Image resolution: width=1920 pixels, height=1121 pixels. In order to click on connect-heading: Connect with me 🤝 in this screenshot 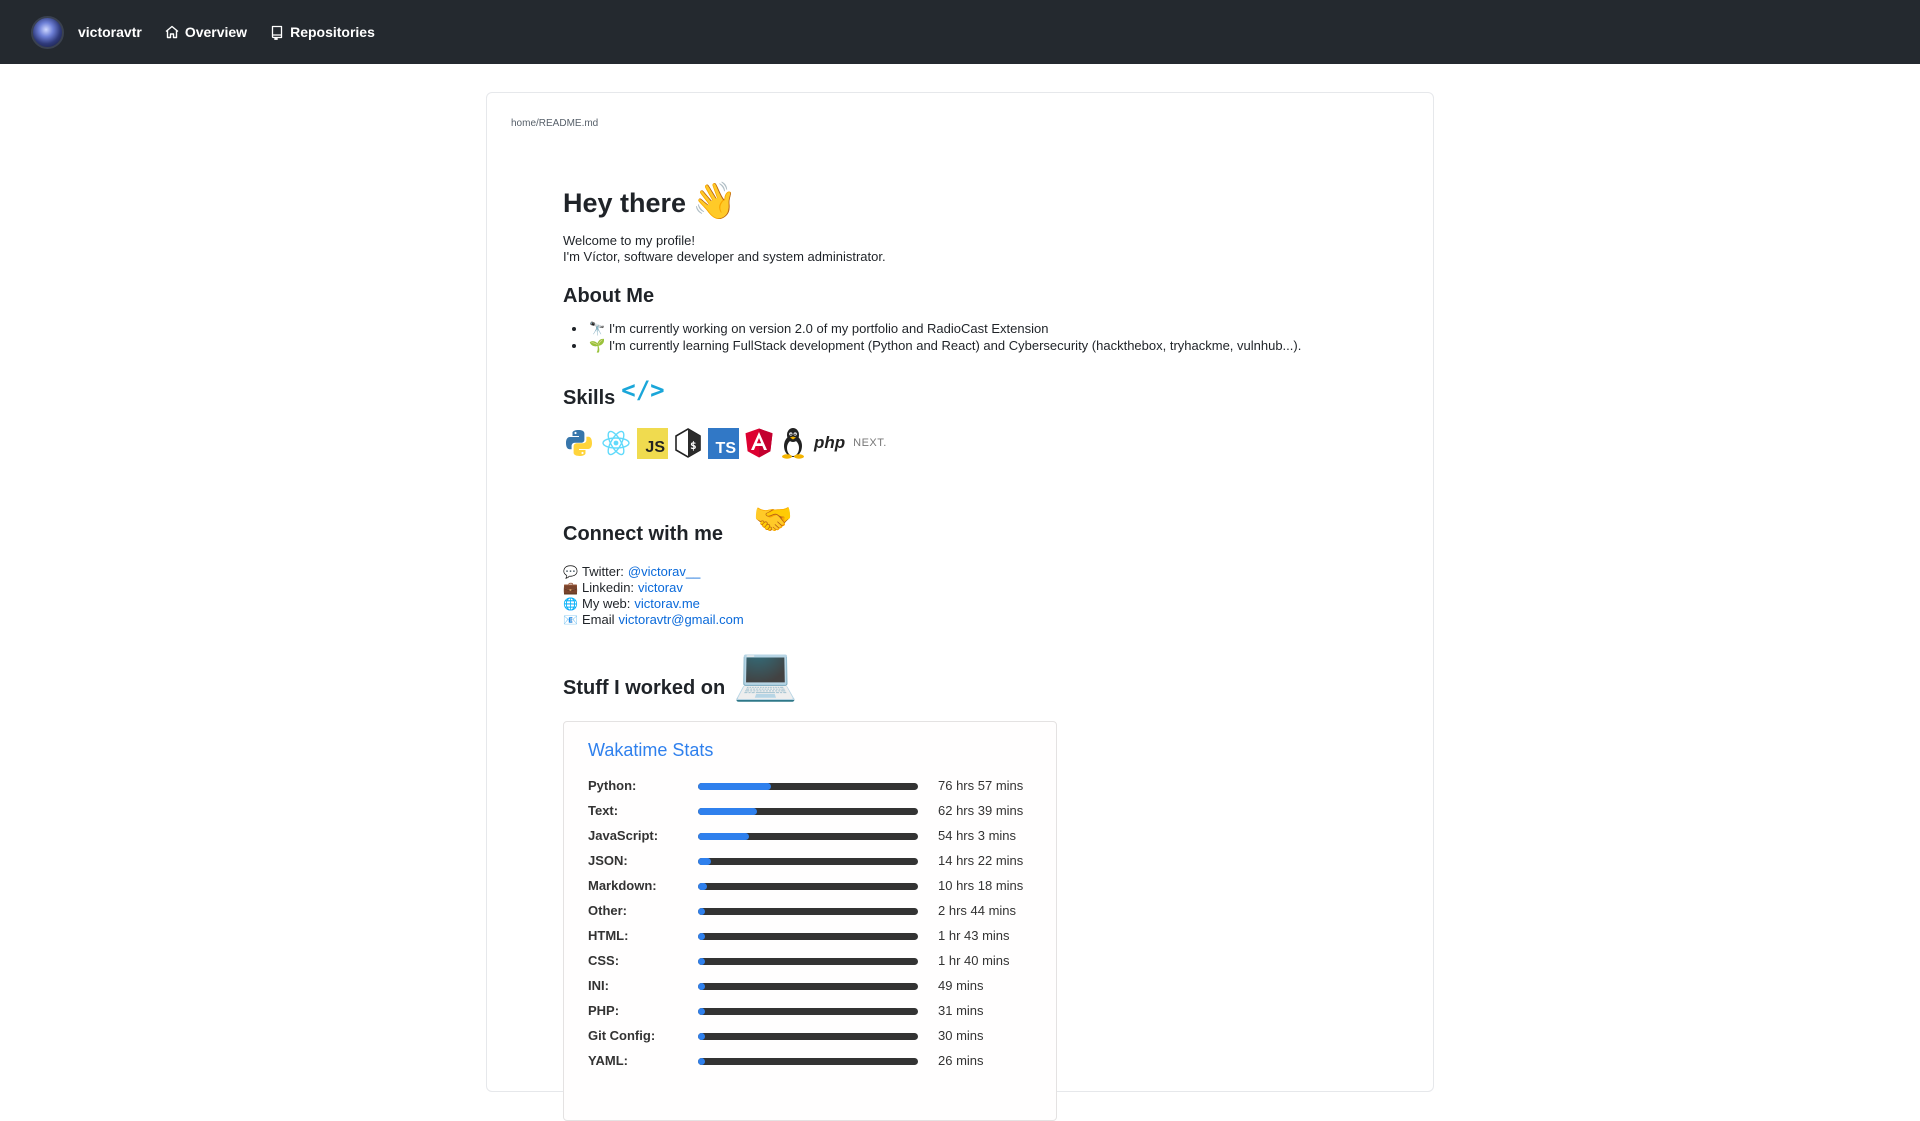, I will do `click(973, 523)`.